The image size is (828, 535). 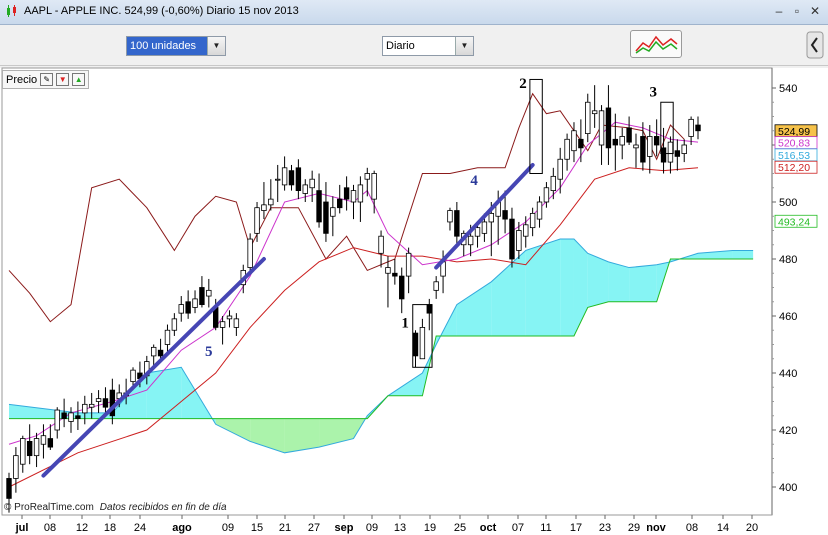 I want to click on minimize-icon: –, so click(x=779, y=11).